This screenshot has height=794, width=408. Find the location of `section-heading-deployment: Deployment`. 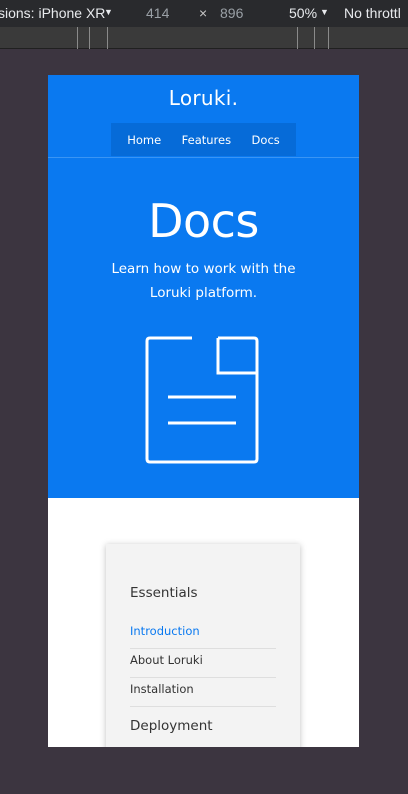

section-heading-deployment: Deployment is located at coordinates (171, 726).